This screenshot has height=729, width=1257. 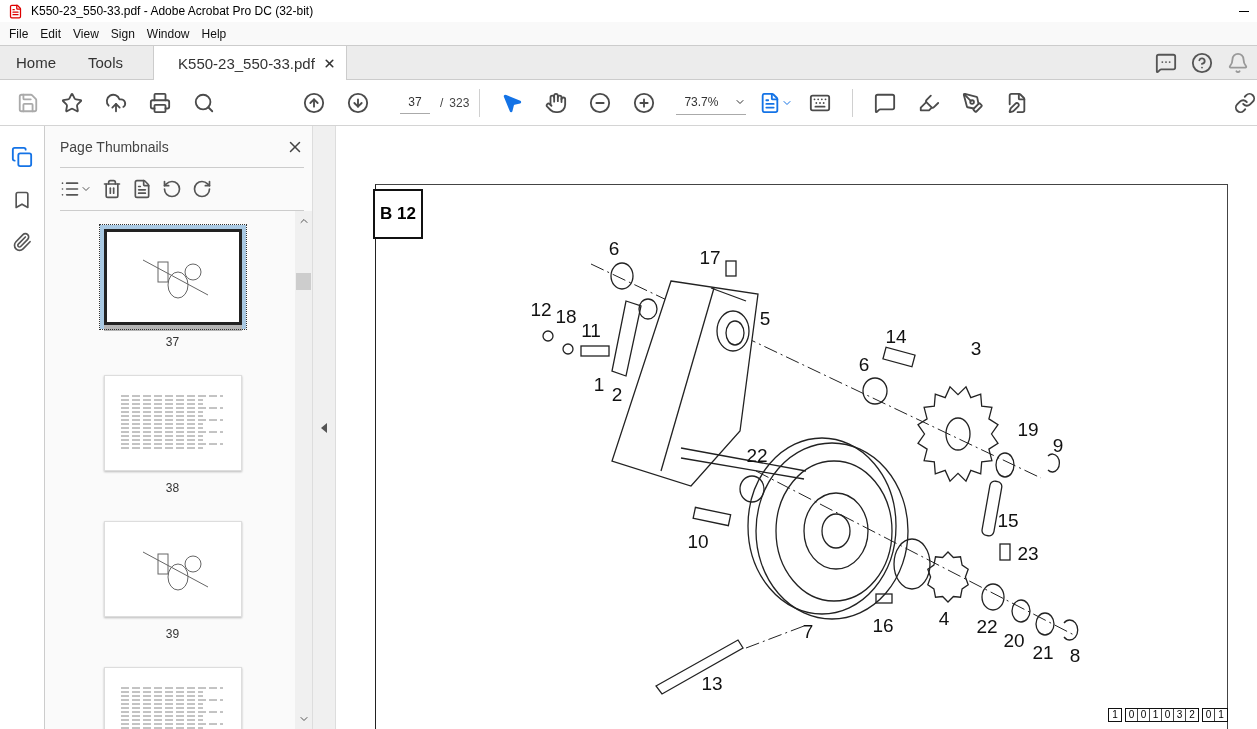 I want to click on part-number: 1, so click(x=599, y=385).